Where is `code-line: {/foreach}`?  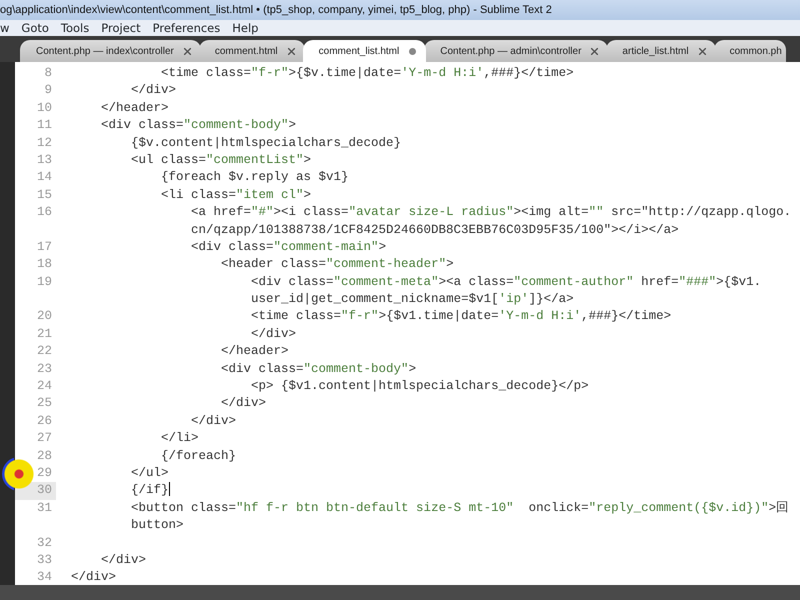
code-line: {/foreach} is located at coordinates (198, 456).